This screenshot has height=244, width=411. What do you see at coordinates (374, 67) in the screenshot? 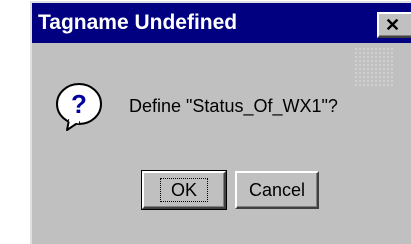
I see `background-dither` at bounding box center [374, 67].